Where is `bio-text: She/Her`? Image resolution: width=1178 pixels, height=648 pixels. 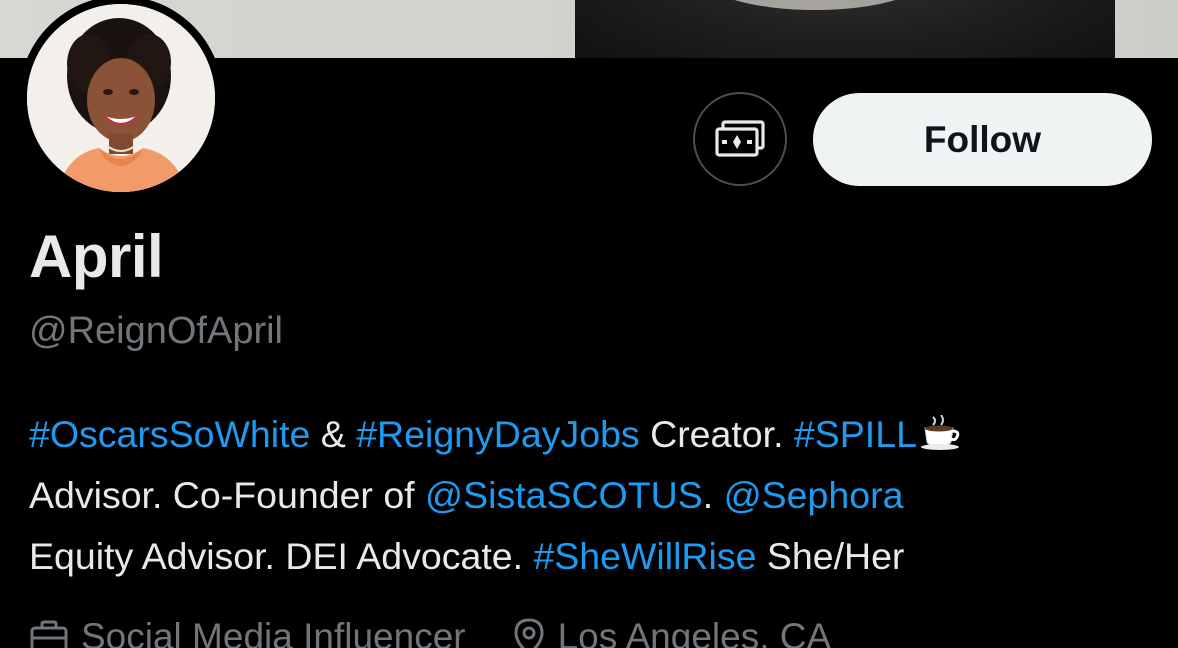
bio-text: She/Her is located at coordinates (830, 556).